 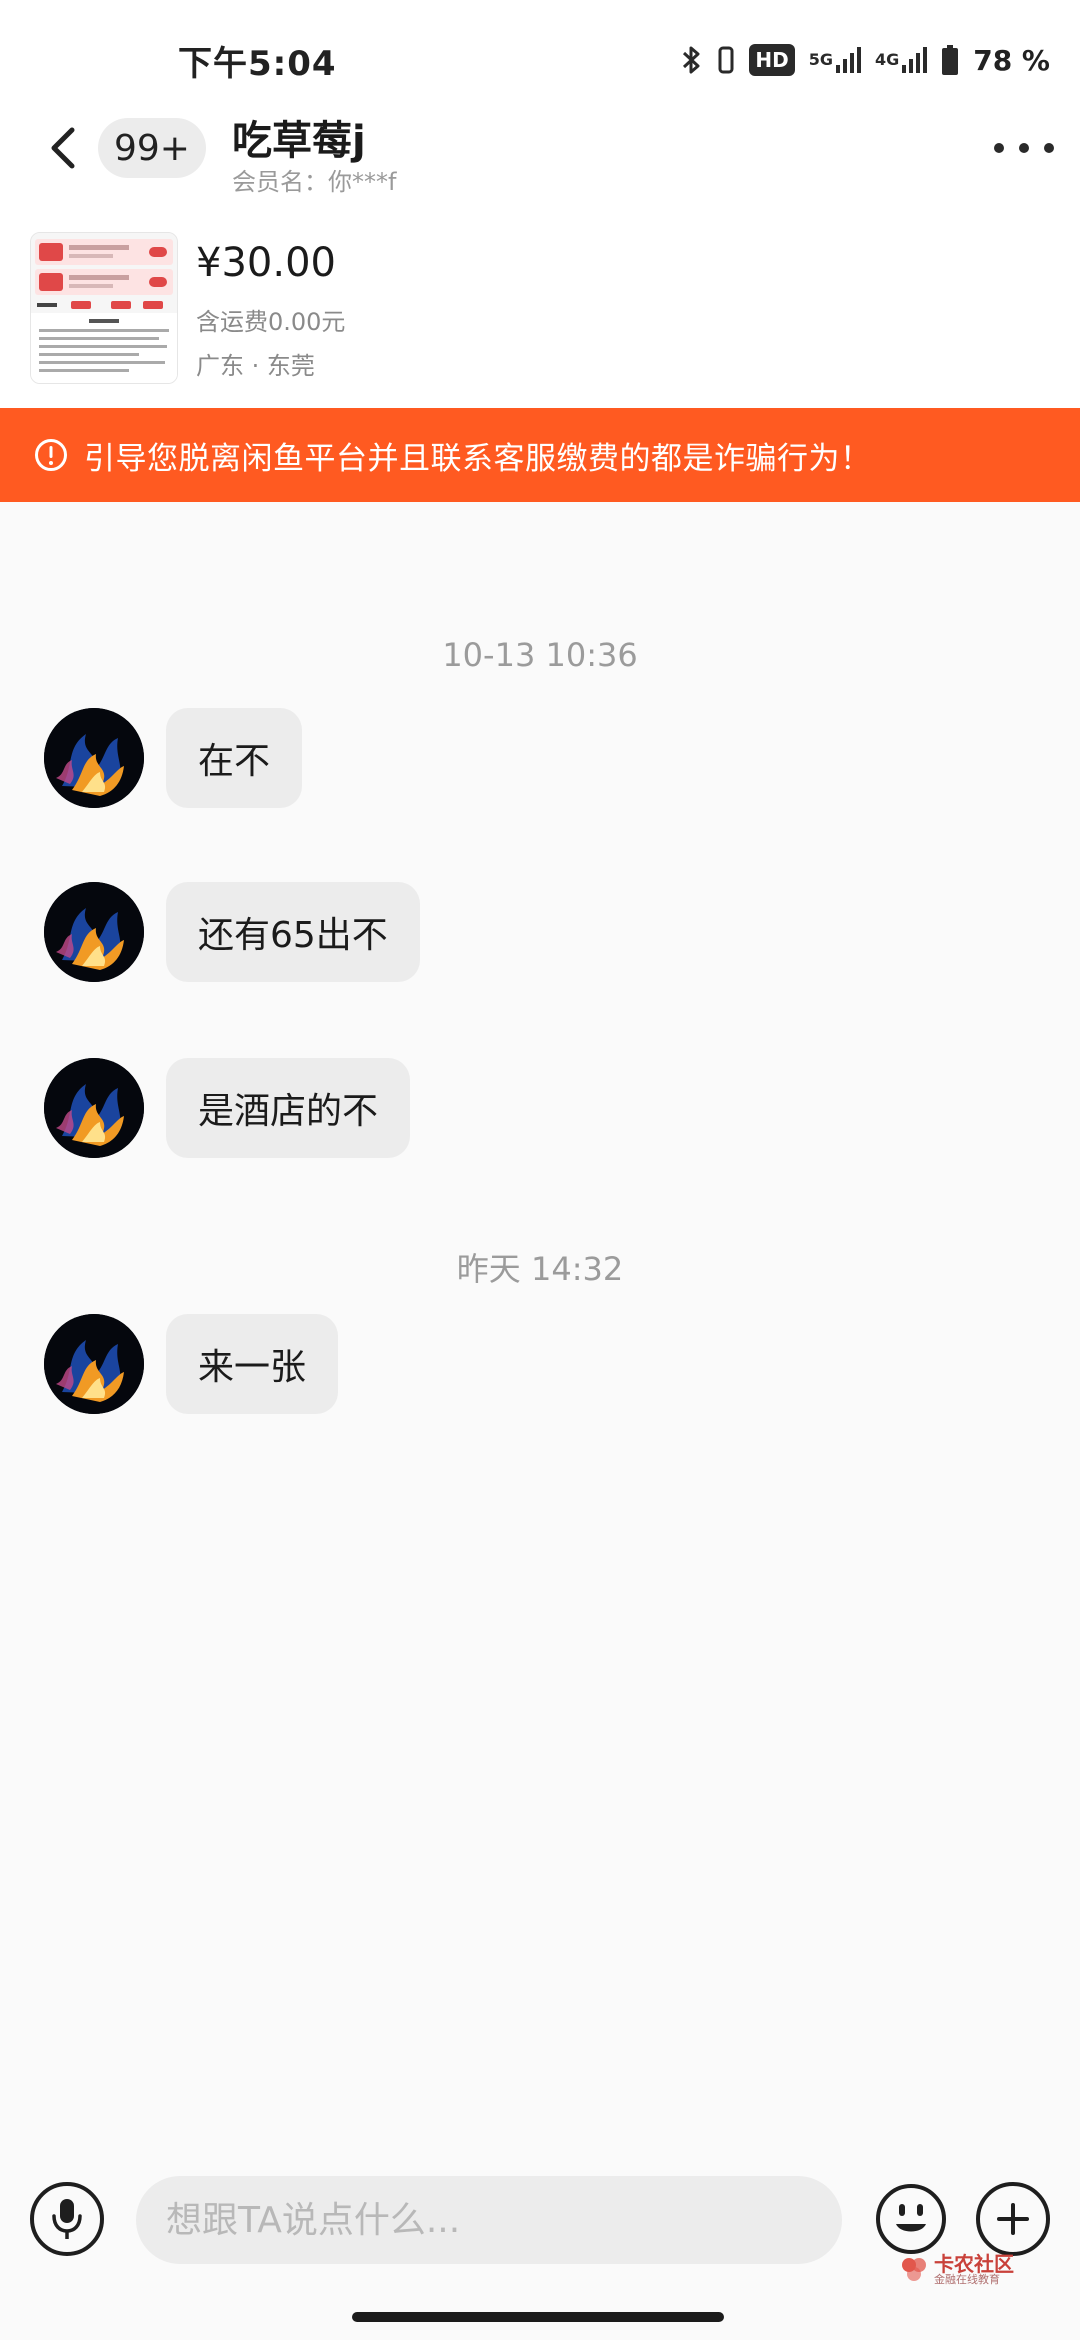 I want to click on status-time: 下午5:04, so click(x=257, y=64).